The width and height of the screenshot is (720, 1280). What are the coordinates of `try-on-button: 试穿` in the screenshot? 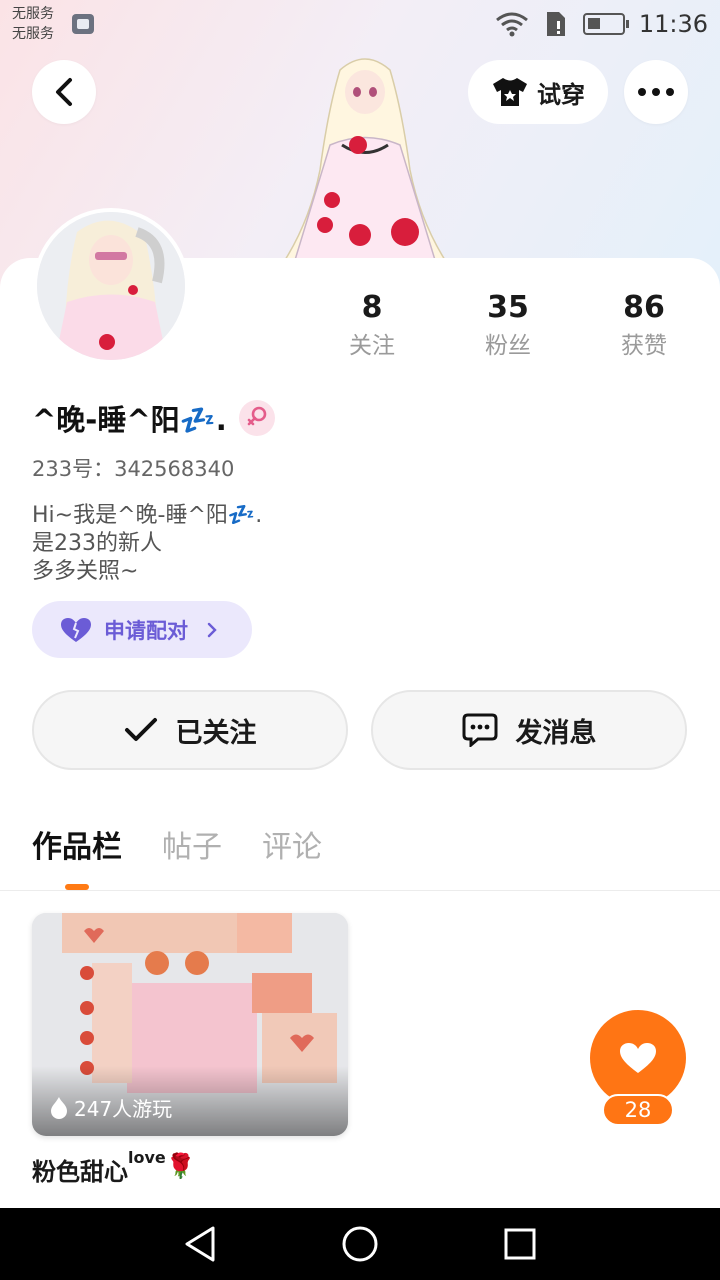 It's located at (538, 92).